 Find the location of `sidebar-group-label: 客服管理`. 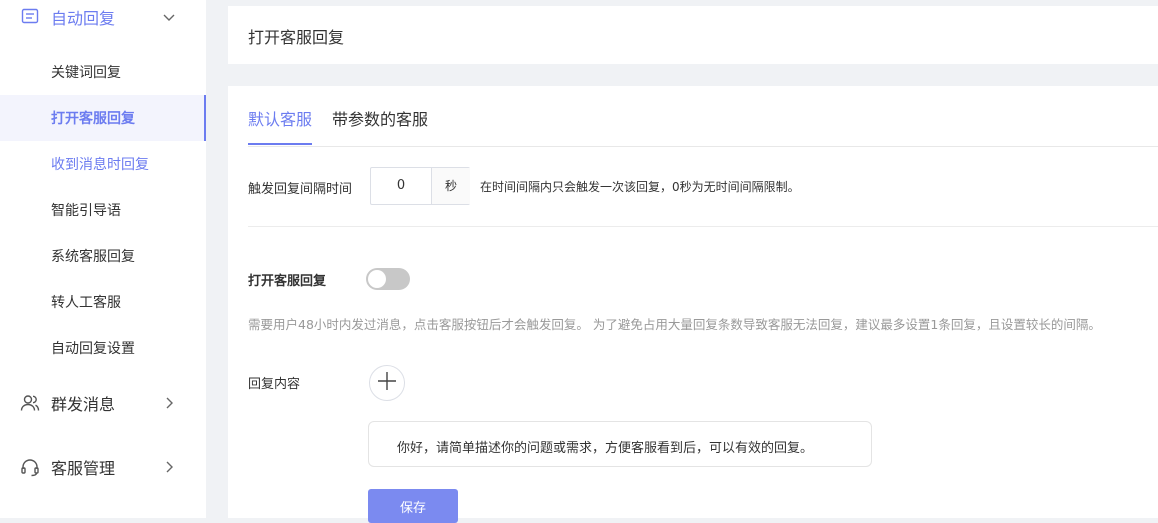

sidebar-group-label: 客服管理 is located at coordinates (83, 468).